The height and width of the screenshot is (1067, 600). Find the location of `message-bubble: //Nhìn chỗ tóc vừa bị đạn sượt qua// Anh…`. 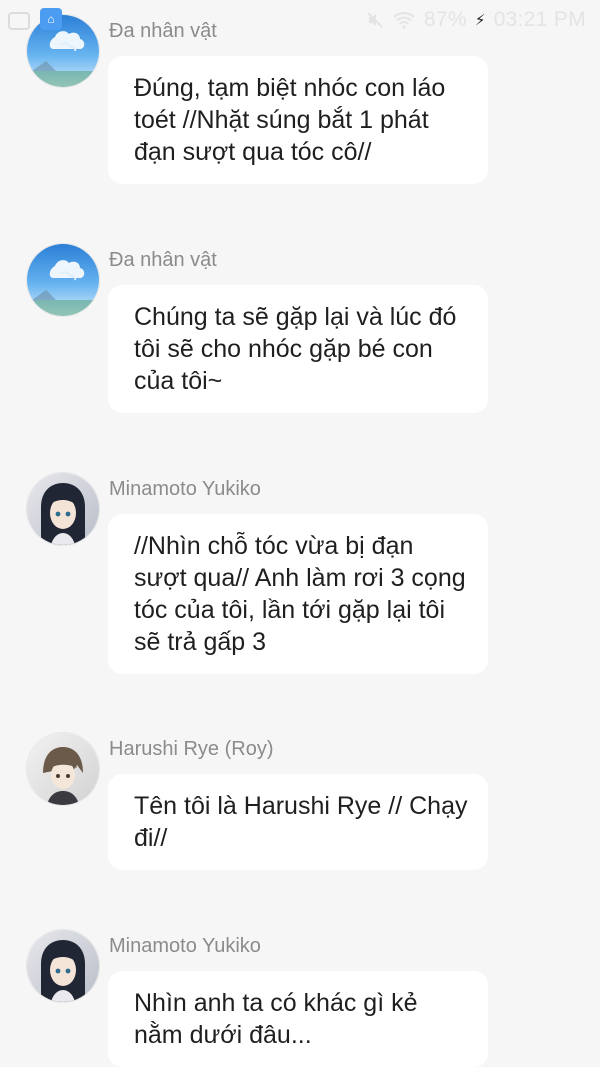

message-bubble: //Nhìn chỗ tóc vừa bị đạn sượt qua// Anh… is located at coordinates (298, 594).